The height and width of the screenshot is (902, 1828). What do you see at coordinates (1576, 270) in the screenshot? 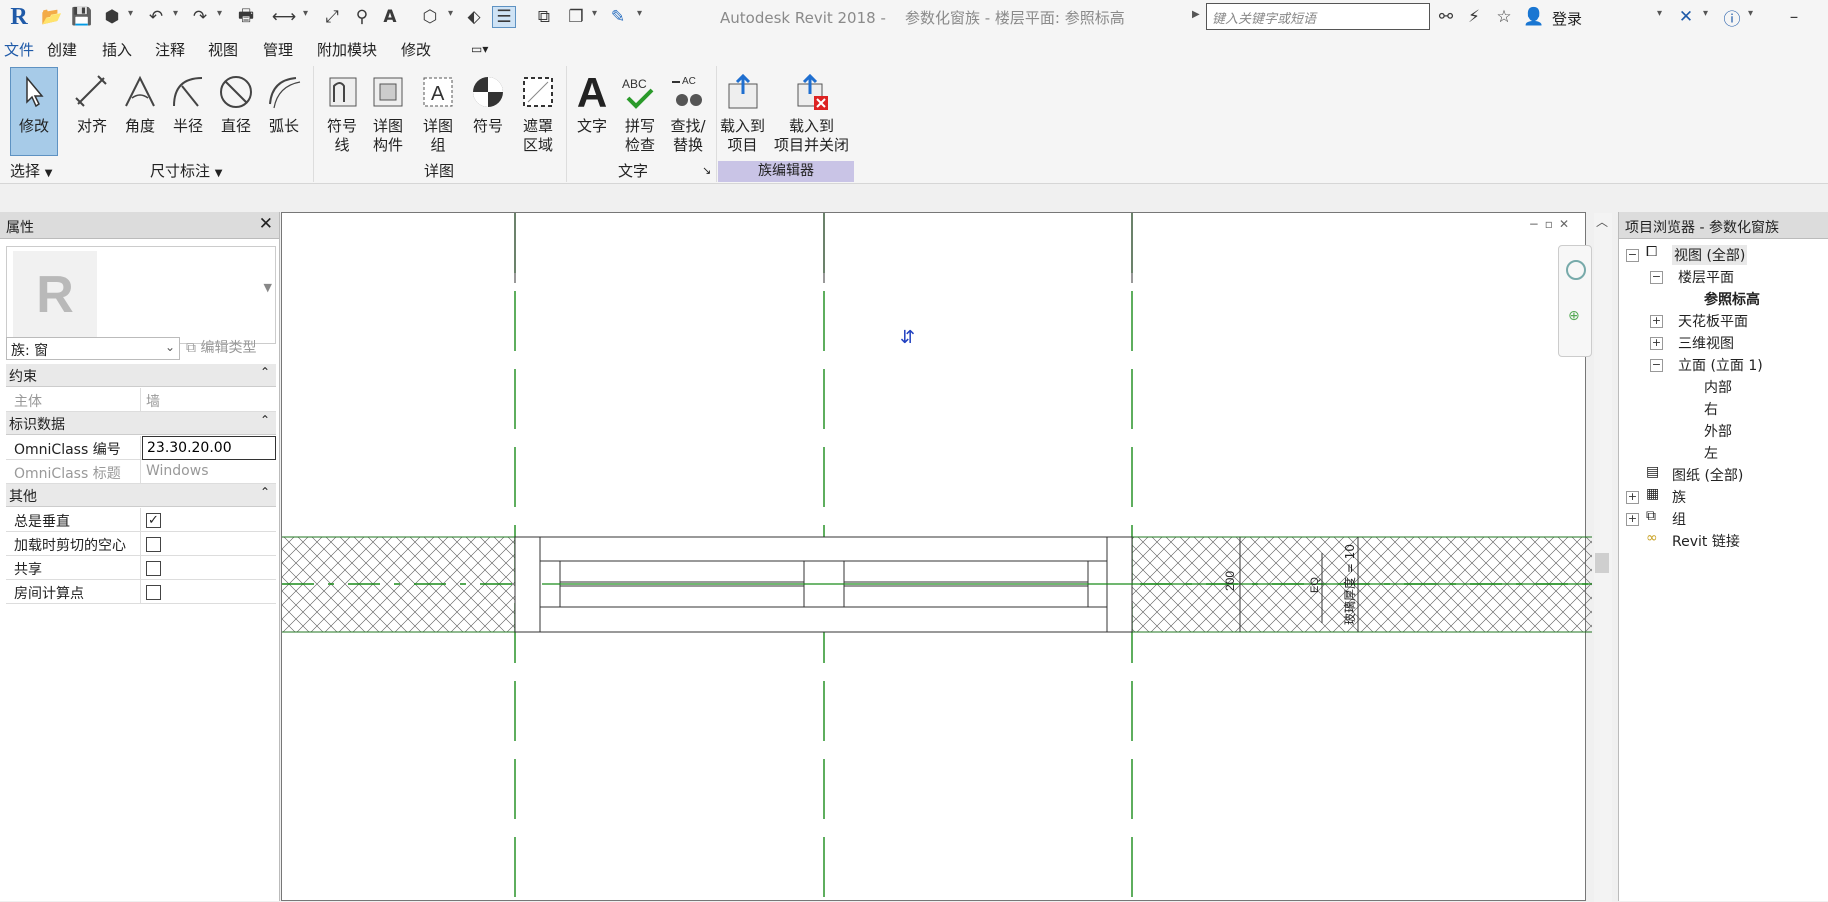
I see `steering-wheel-icon` at bounding box center [1576, 270].